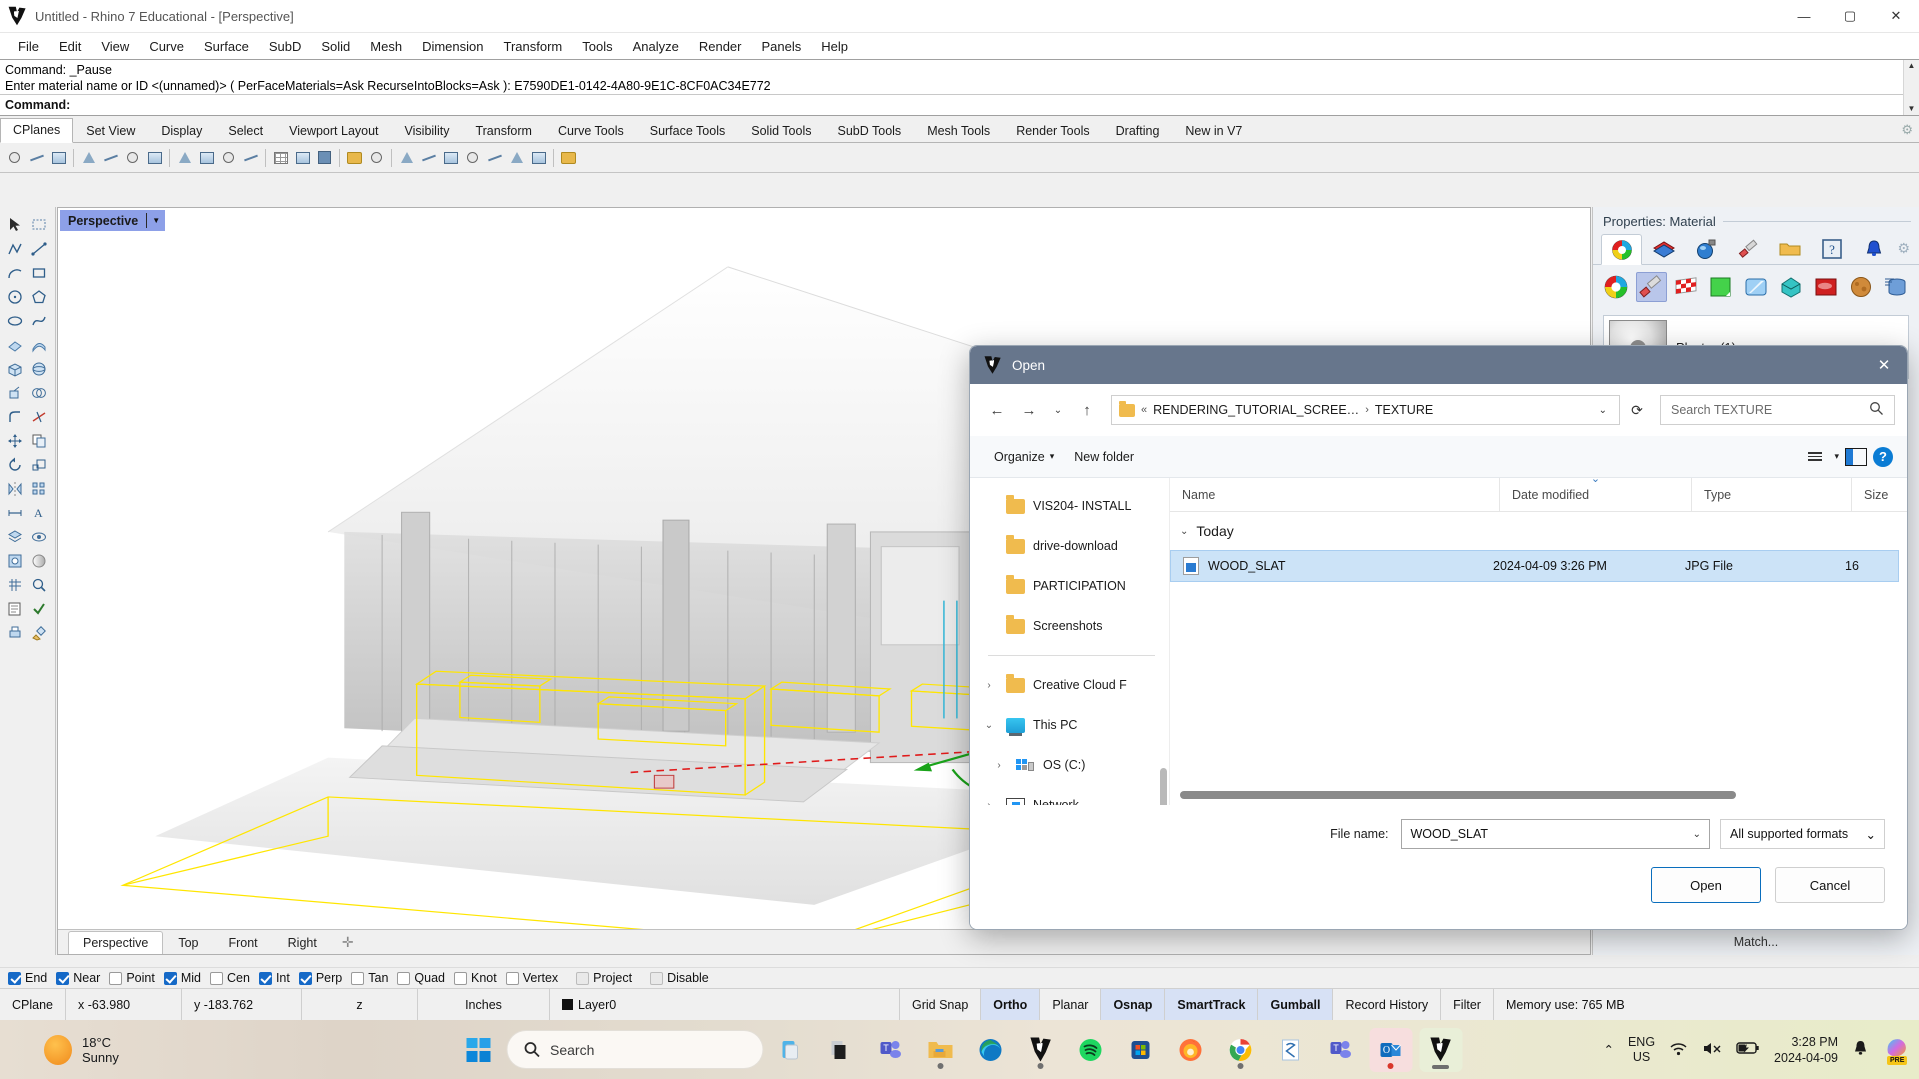 This screenshot has width=1919, height=1079. What do you see at coordinates (503, 131) in the screenshot?
I see `tab-transform: Transform` at bounding box center [503, 131].